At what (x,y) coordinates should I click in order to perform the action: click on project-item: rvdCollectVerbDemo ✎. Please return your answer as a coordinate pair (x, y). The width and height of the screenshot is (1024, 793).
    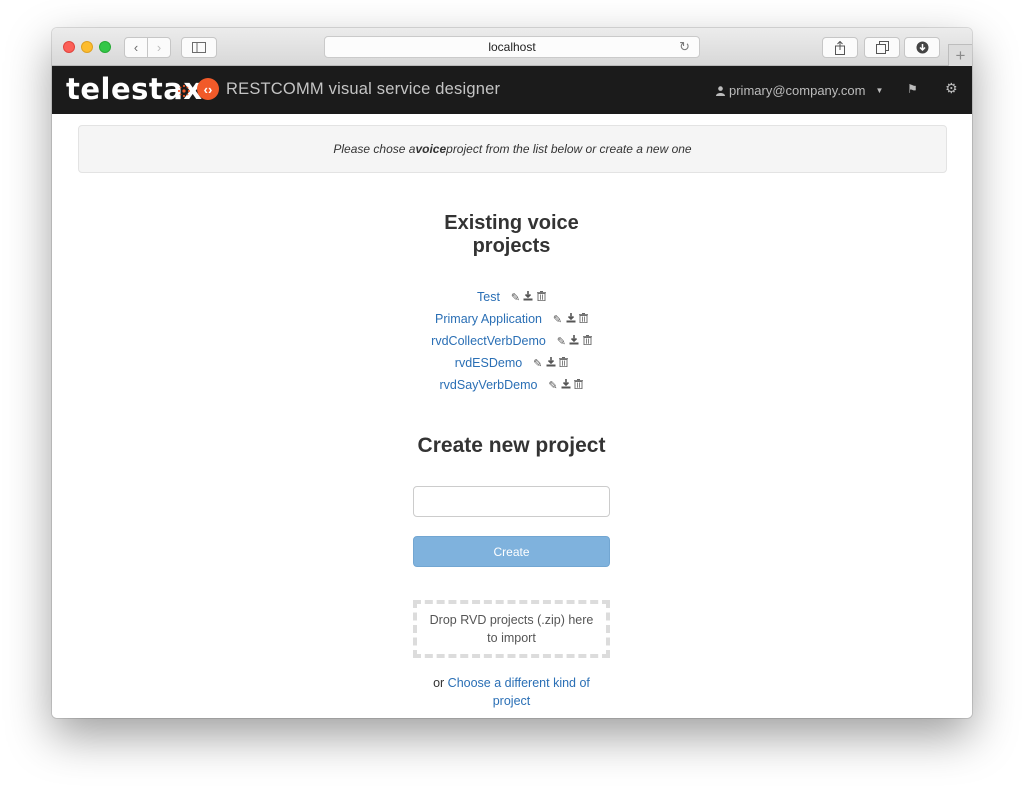
    Looking at the image, I should click on (512, 341).